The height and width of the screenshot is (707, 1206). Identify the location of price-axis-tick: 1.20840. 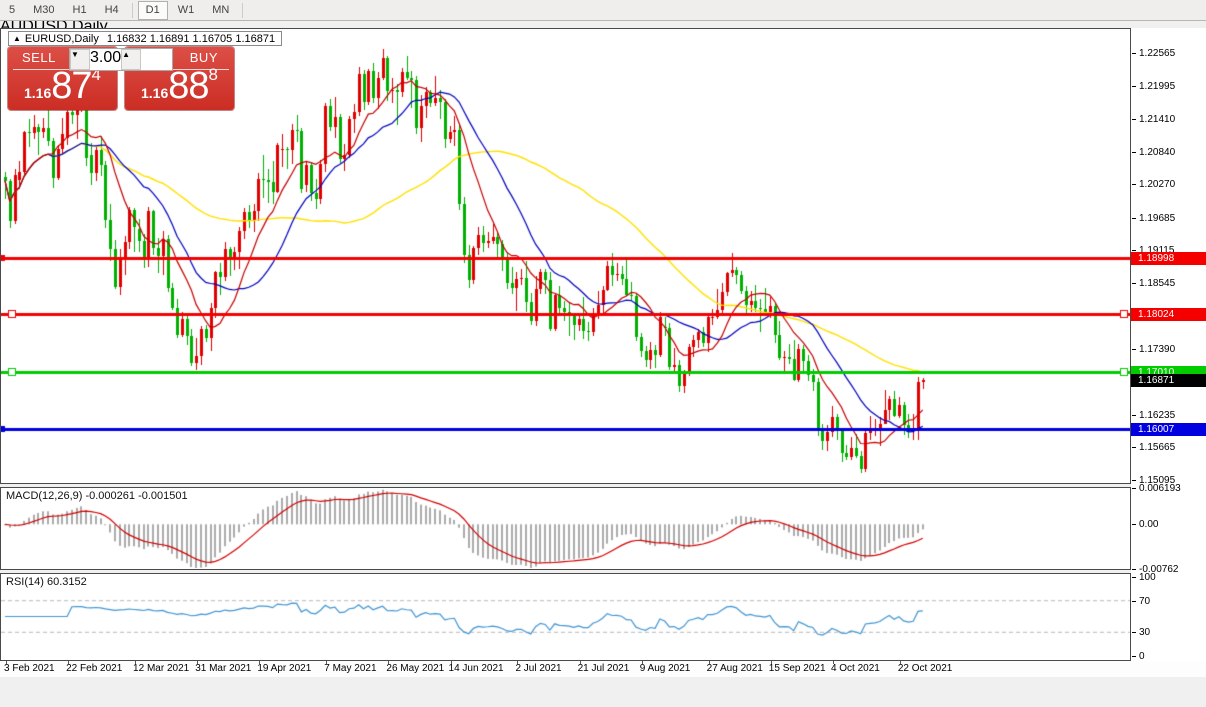
(1153, 152).